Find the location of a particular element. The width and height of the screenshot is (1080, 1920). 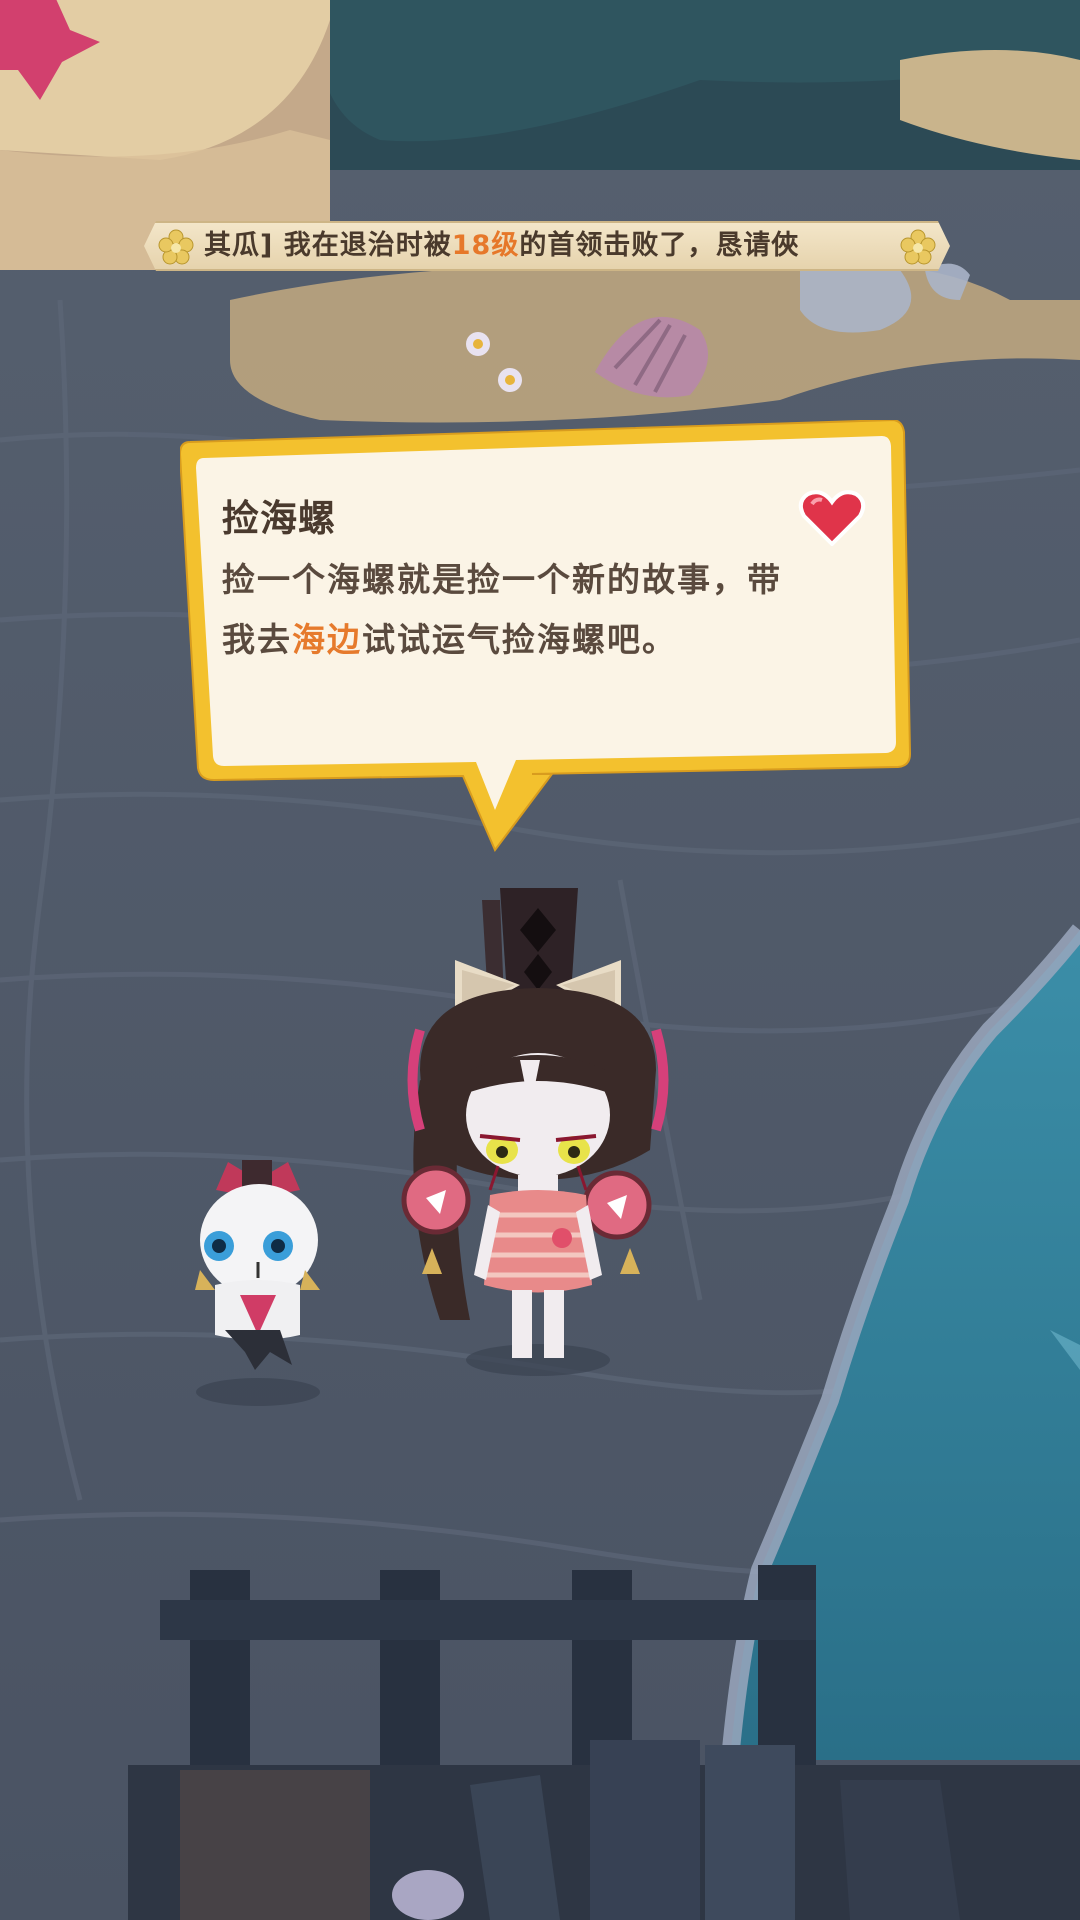

ticker-message: 其瓜] 我在退治时被18级的首领击败了，恳请俠 is located at coordinates (549, 246).